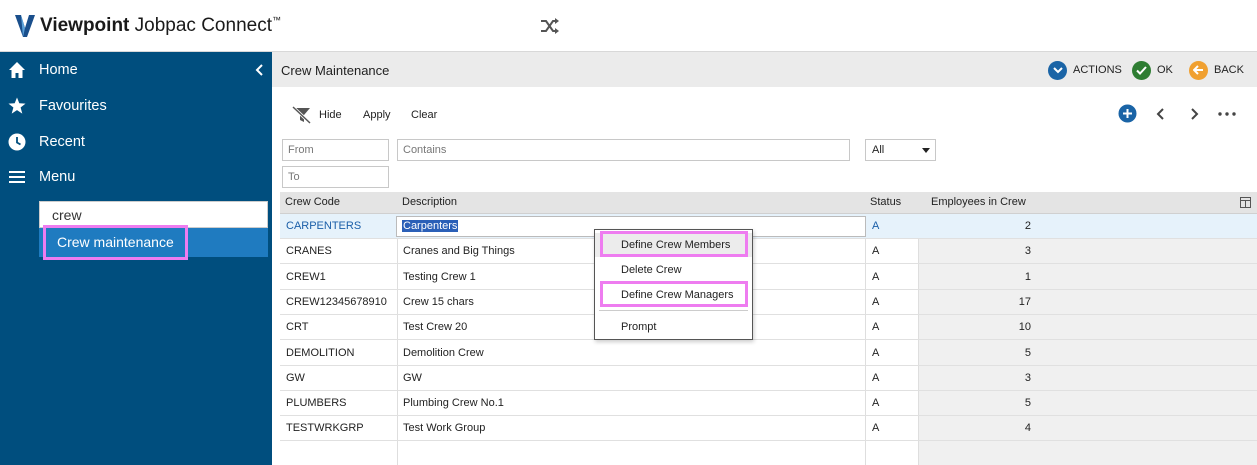  Describe the element at coordinates (768, 378) in the screenshot. I see `table-row: GW GW A 3` at that location.